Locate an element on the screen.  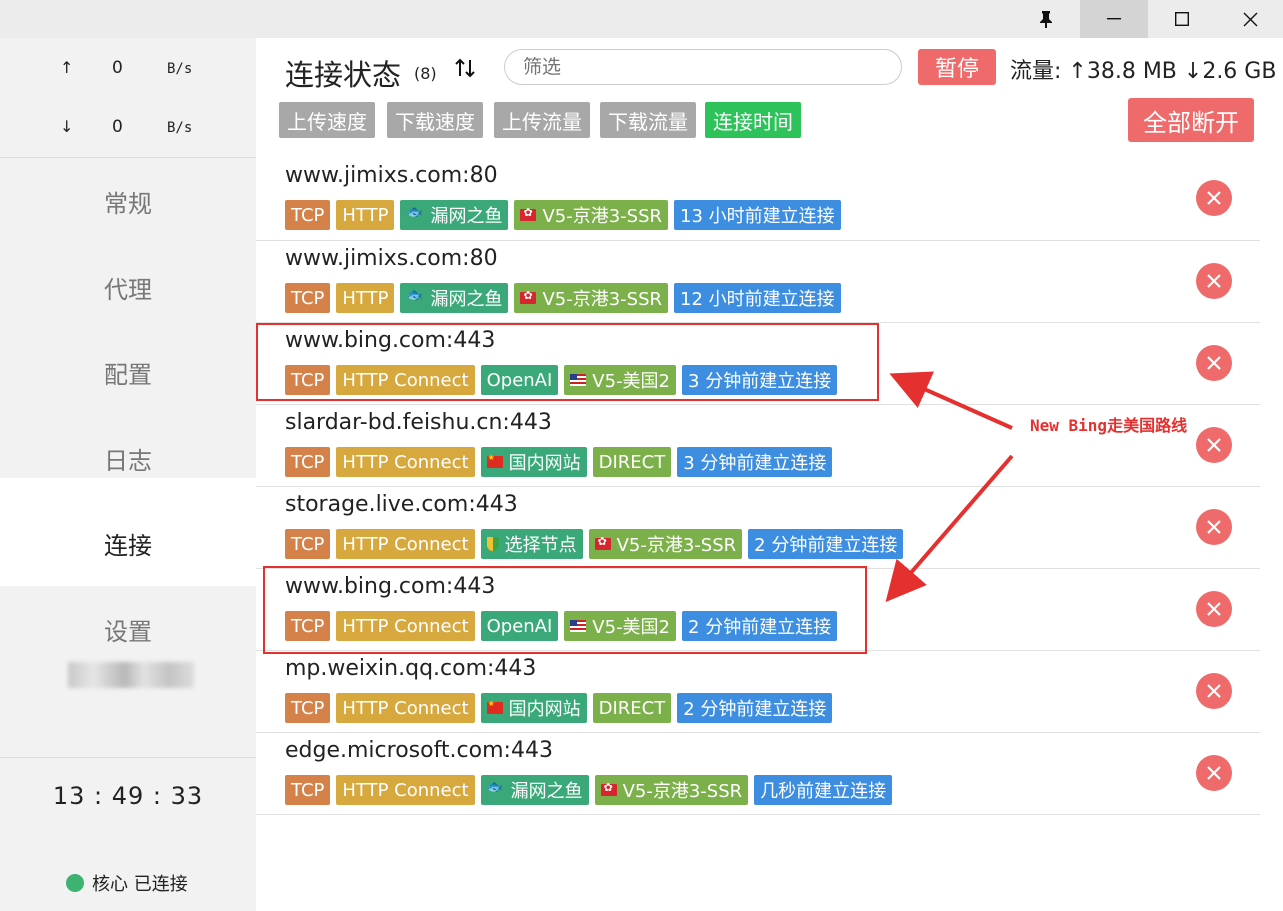
time-tag-label: 12 小时前建立连接 is located at coordinates (757, 299).